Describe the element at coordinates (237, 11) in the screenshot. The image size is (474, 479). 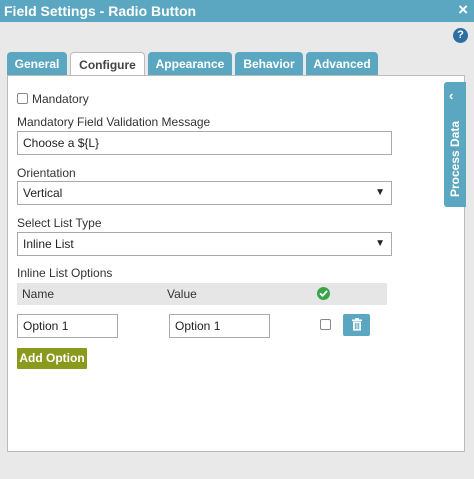
I see `window-titlebar: Field Settings - Radio Button ×` at that location.